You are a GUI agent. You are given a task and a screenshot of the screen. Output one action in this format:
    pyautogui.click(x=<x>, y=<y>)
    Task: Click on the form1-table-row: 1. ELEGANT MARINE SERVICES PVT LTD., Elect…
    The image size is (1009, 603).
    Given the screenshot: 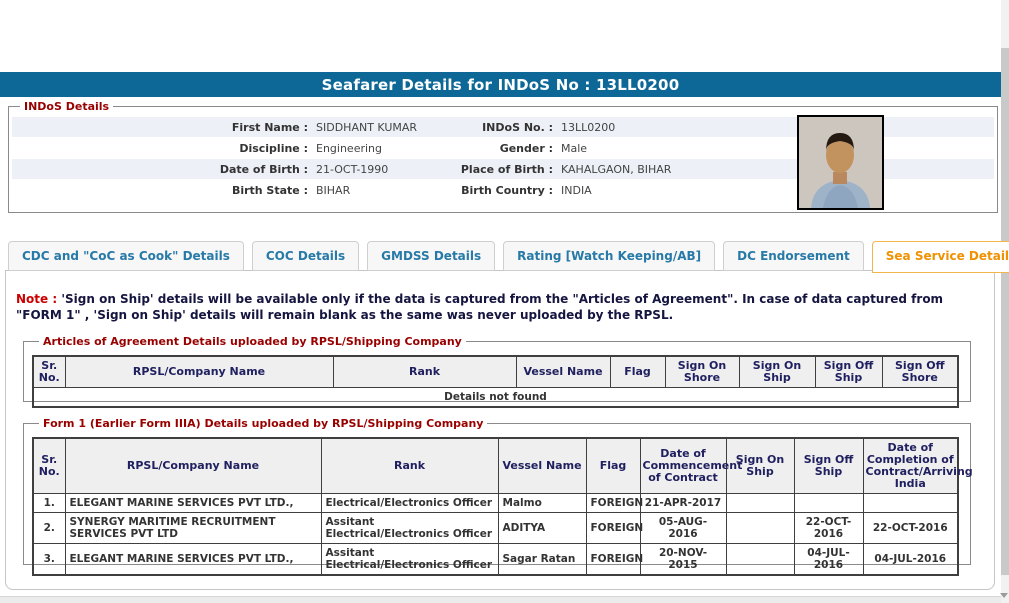 What is the action you would take?
    pyautogui.click(x=495, y=503)
    